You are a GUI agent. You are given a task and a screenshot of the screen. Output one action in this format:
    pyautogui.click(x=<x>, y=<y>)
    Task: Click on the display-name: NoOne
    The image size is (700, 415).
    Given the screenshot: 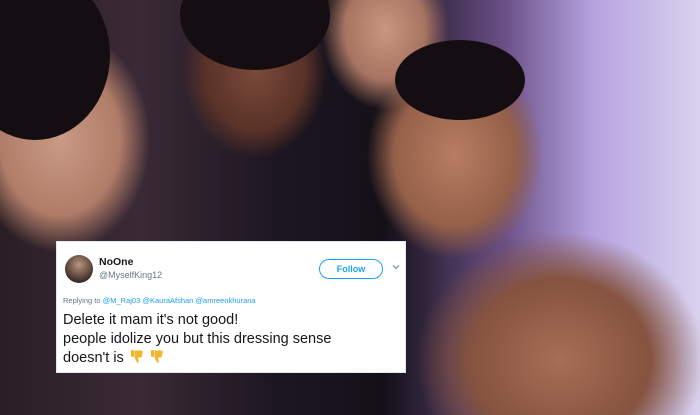 What is the action you would take?
    pyautogui.click(x=116, y=262)
    